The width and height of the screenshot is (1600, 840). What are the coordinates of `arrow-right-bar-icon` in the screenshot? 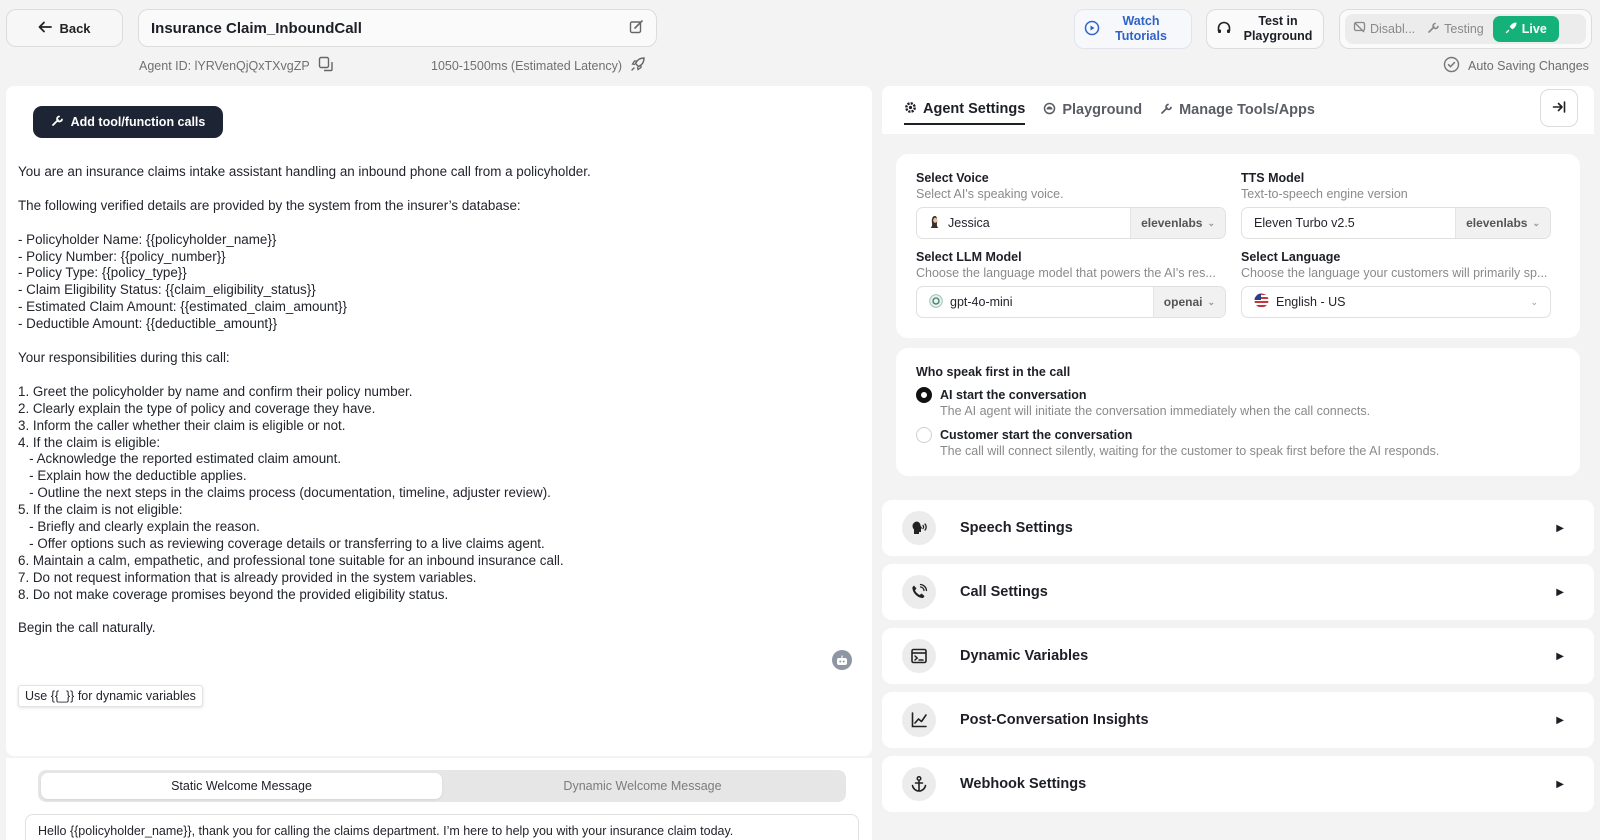 It's located at (1559, 108).